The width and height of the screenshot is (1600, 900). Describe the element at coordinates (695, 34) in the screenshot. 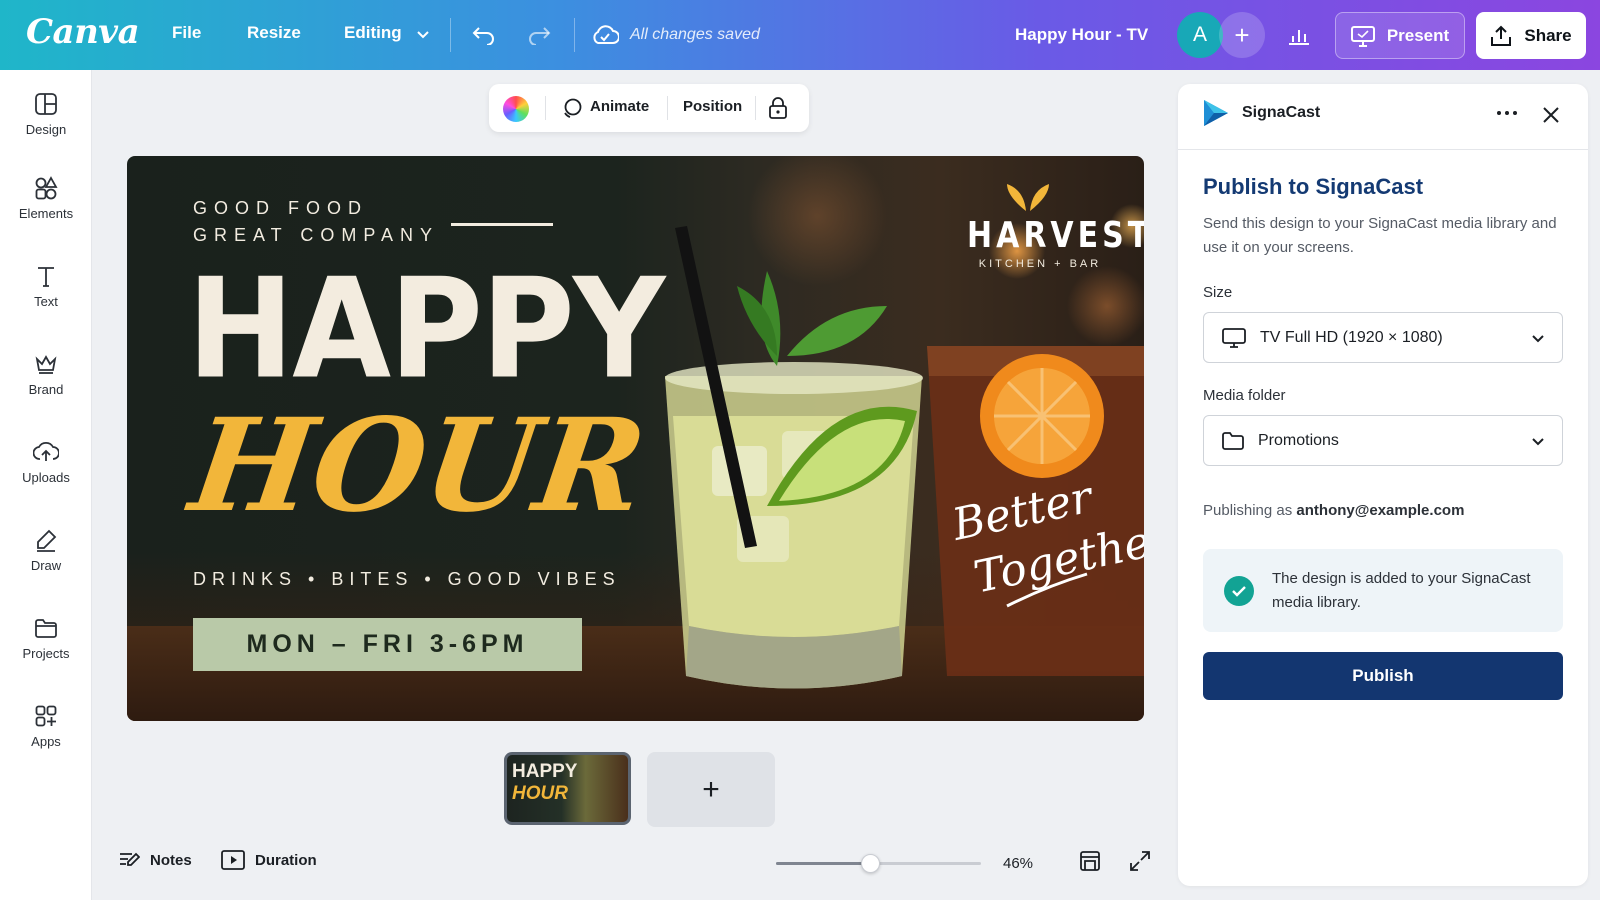

I see `save-status: All changes saved` at that location.